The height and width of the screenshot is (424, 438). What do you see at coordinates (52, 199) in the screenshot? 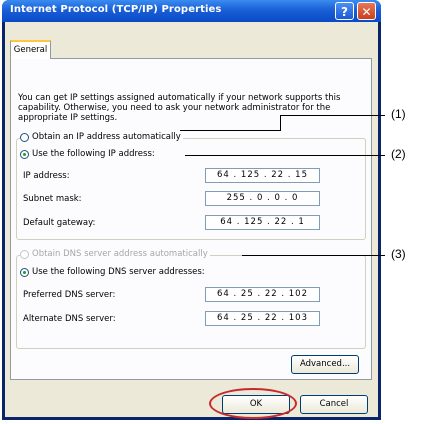
I see `subnet-mask-label: Subnet mask:` at bounding box center [52, 199].